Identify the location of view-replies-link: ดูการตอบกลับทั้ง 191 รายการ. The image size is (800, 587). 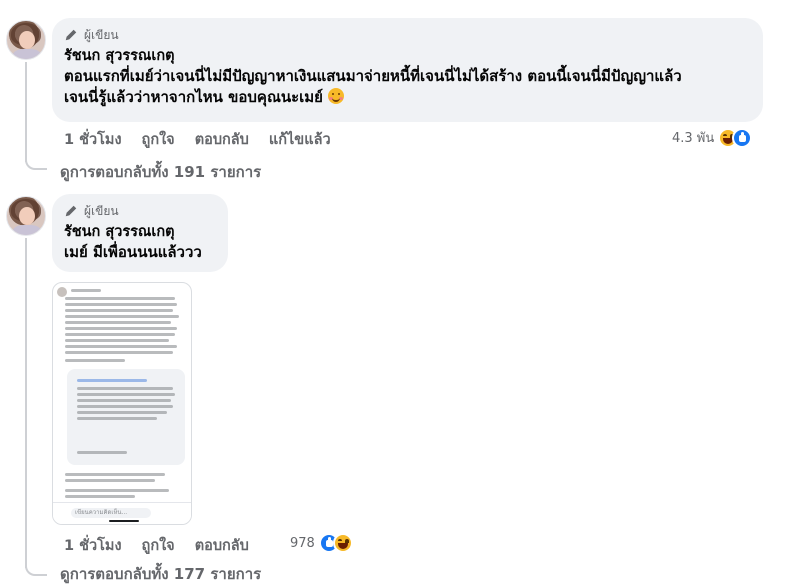
(160, 172).